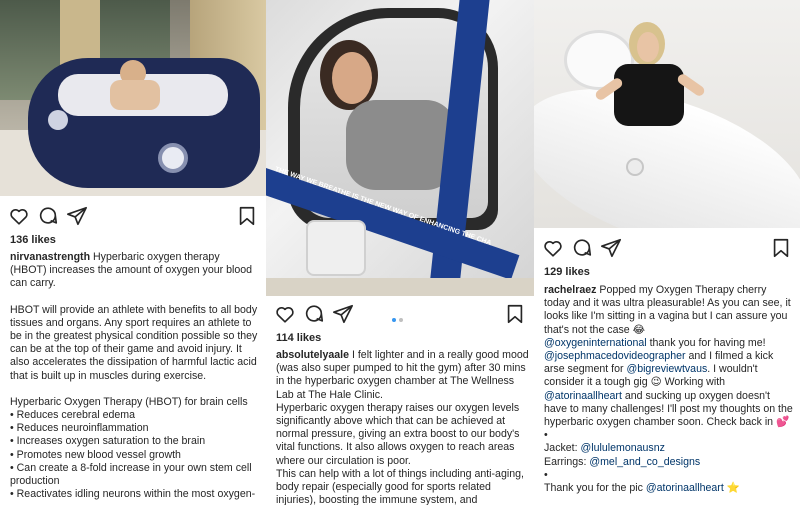 The width and height of the screenshot is (800, 505). What do you see at coordinates (666, 369) in the screenshot?
I see `mention-link: @bigreviewtvaus` at bounding box center [666, 369].